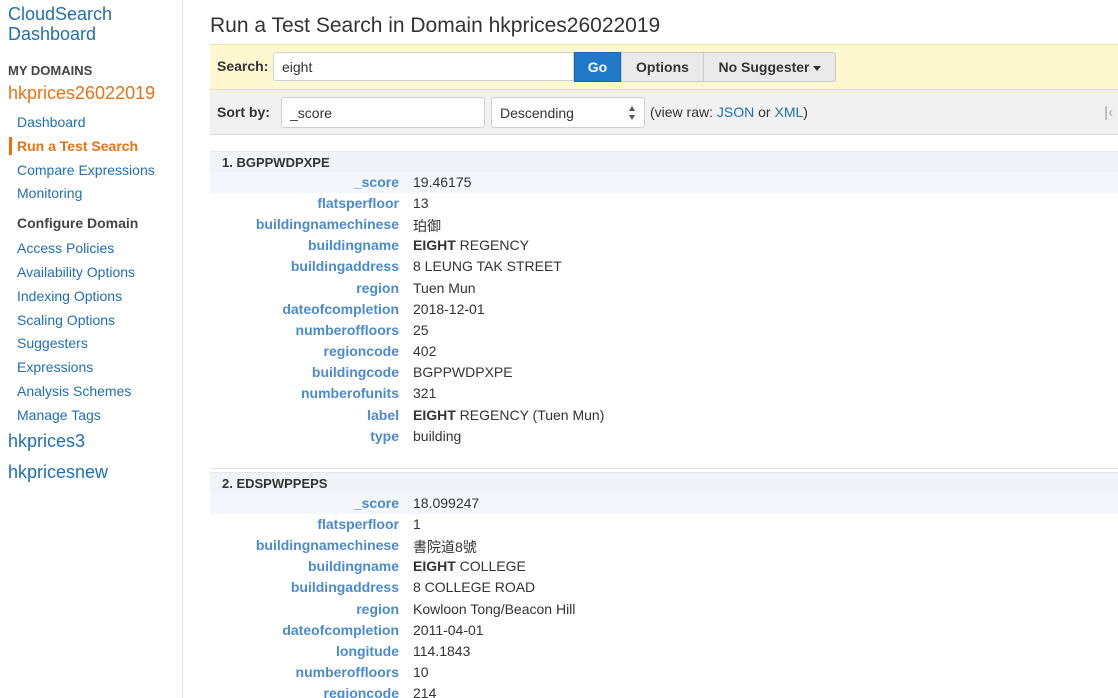 This screenshot has width=1118, height=698. Describe the element at coordinates (664, 690) in the screenshot. I see `result-row: regioncode 214` at that location.